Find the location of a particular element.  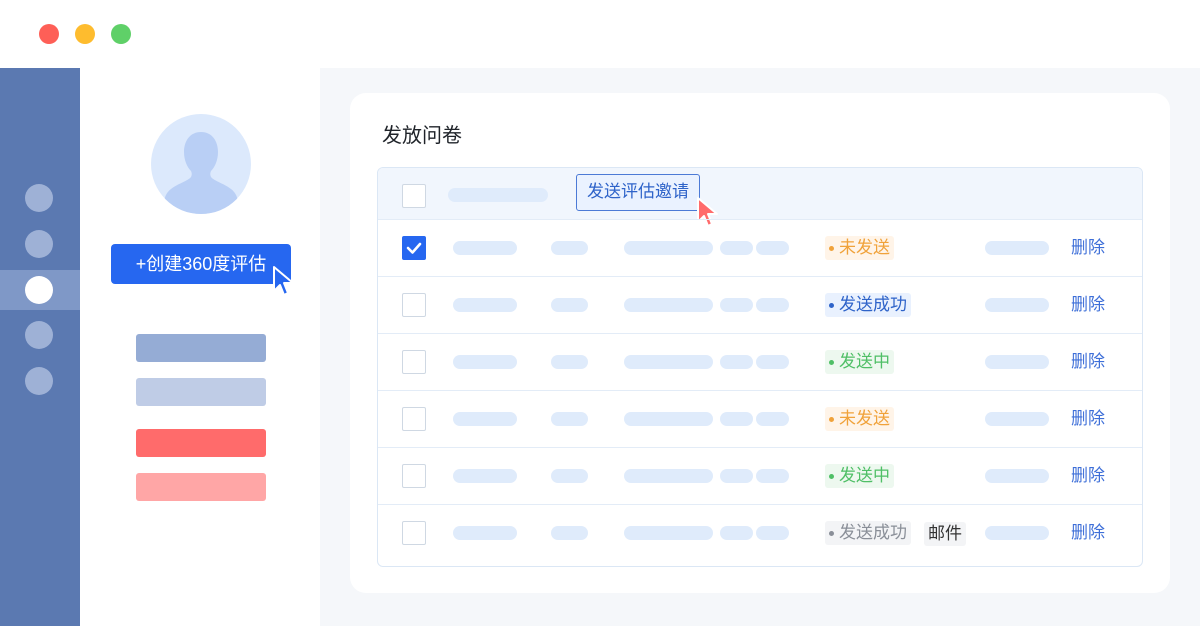

sidebar-item-3-active is located at coordinates (40, 290).